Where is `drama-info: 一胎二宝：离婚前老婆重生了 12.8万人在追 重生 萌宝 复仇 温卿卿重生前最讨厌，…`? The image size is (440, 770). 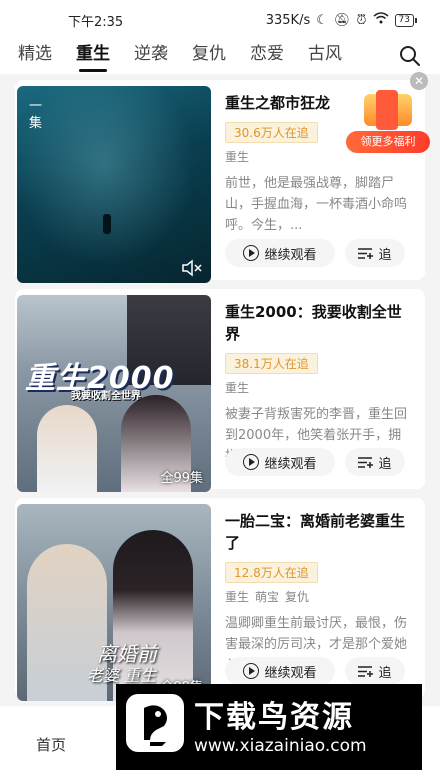 drama-info: 一胎二宝：离婚前老婆重生了 12.8万人在追 重生 萌宝 复仇 温卿卿重生前最讨厌，… is located at coordinates (319, 593).